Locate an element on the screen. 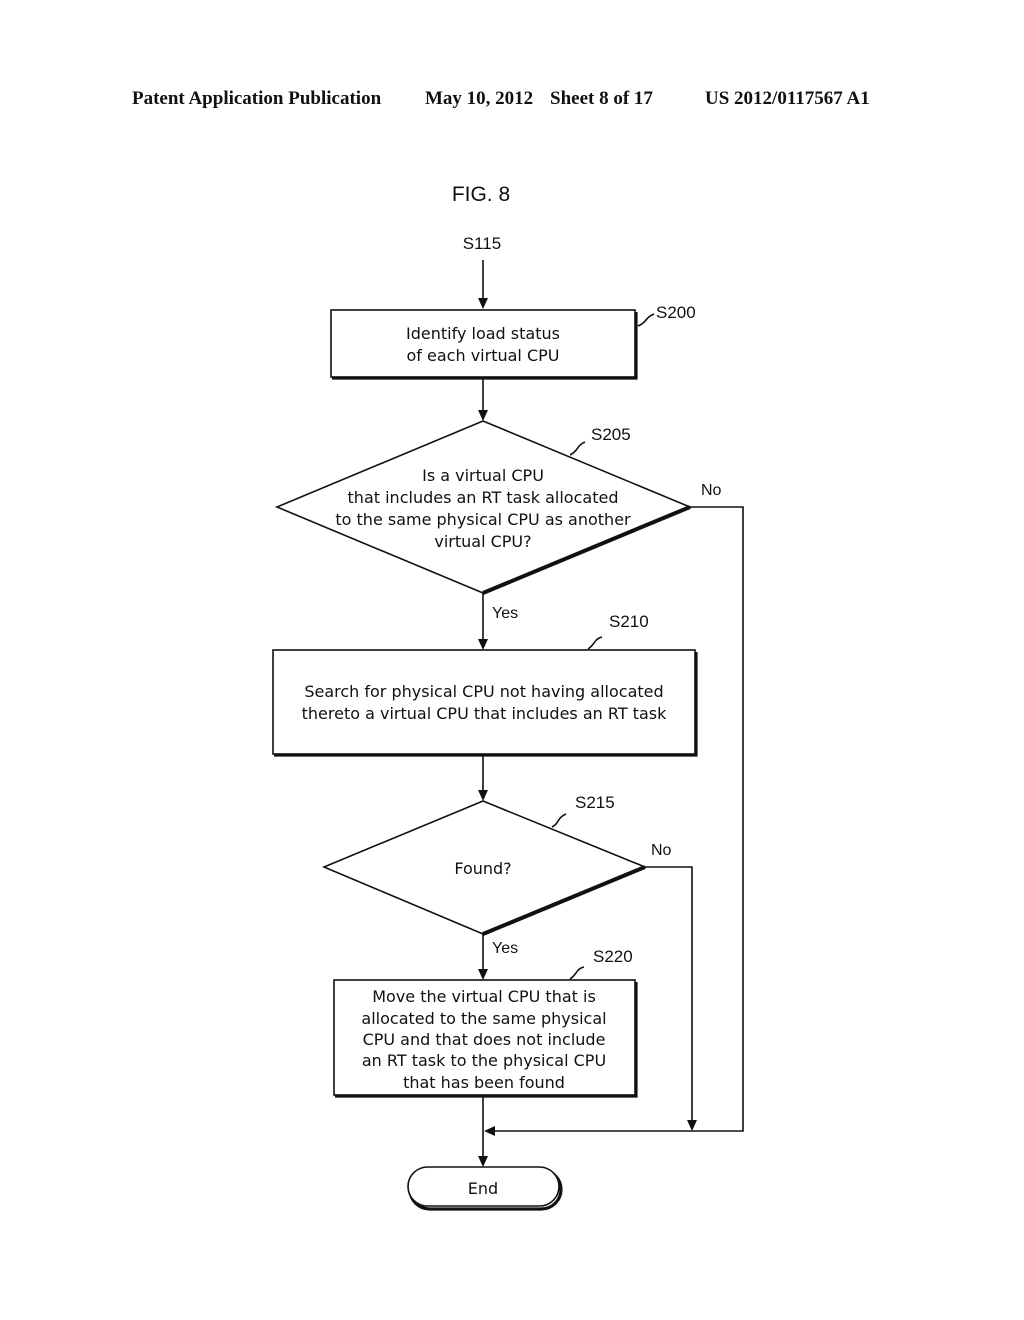  step-text-line: allocated to the same physical is located at coordinates (483, 1018).